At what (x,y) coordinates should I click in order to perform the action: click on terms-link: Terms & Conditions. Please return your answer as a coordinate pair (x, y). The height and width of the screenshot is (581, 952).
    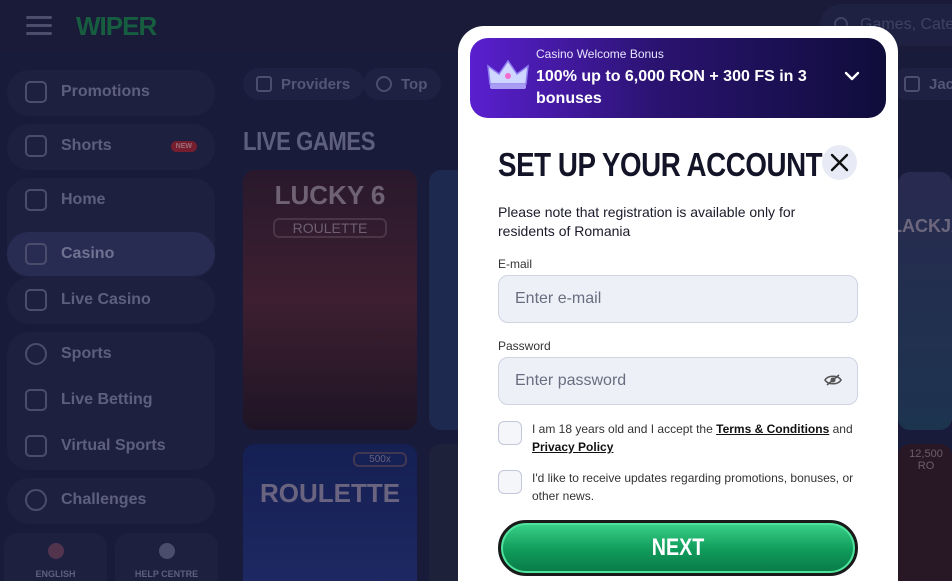
    Looking at the image, I should click on (772, 429).